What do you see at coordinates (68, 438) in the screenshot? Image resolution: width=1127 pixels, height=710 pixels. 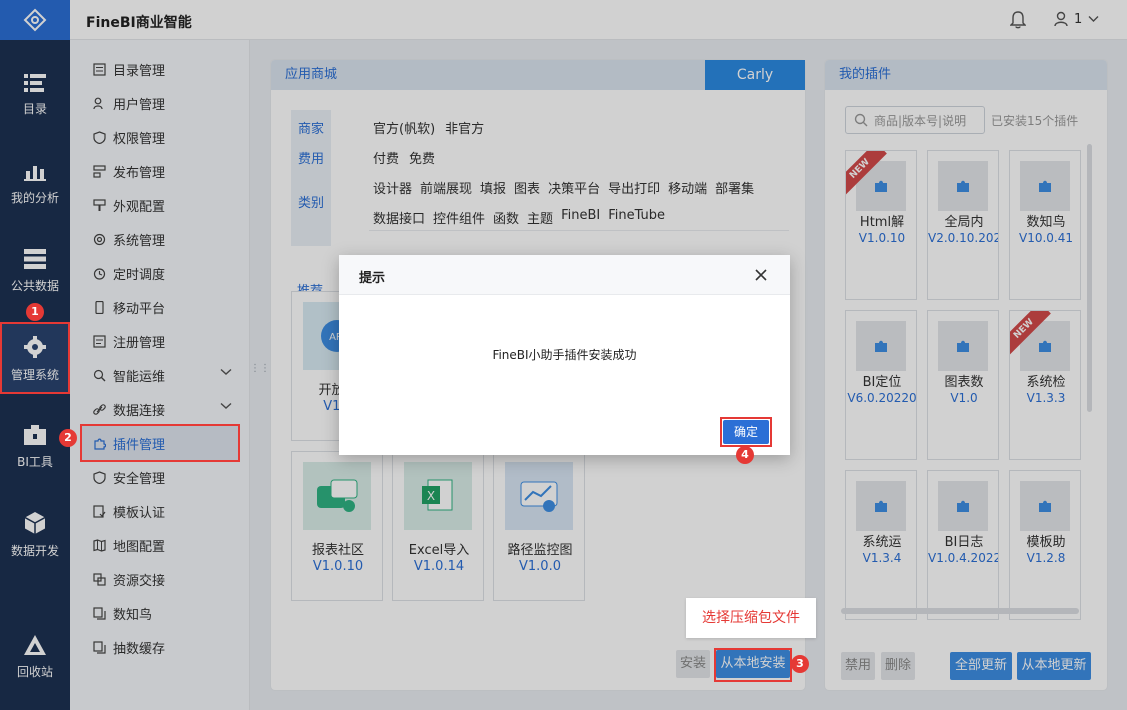 I see `step-badge: 2` at bounding box center [68, 438].